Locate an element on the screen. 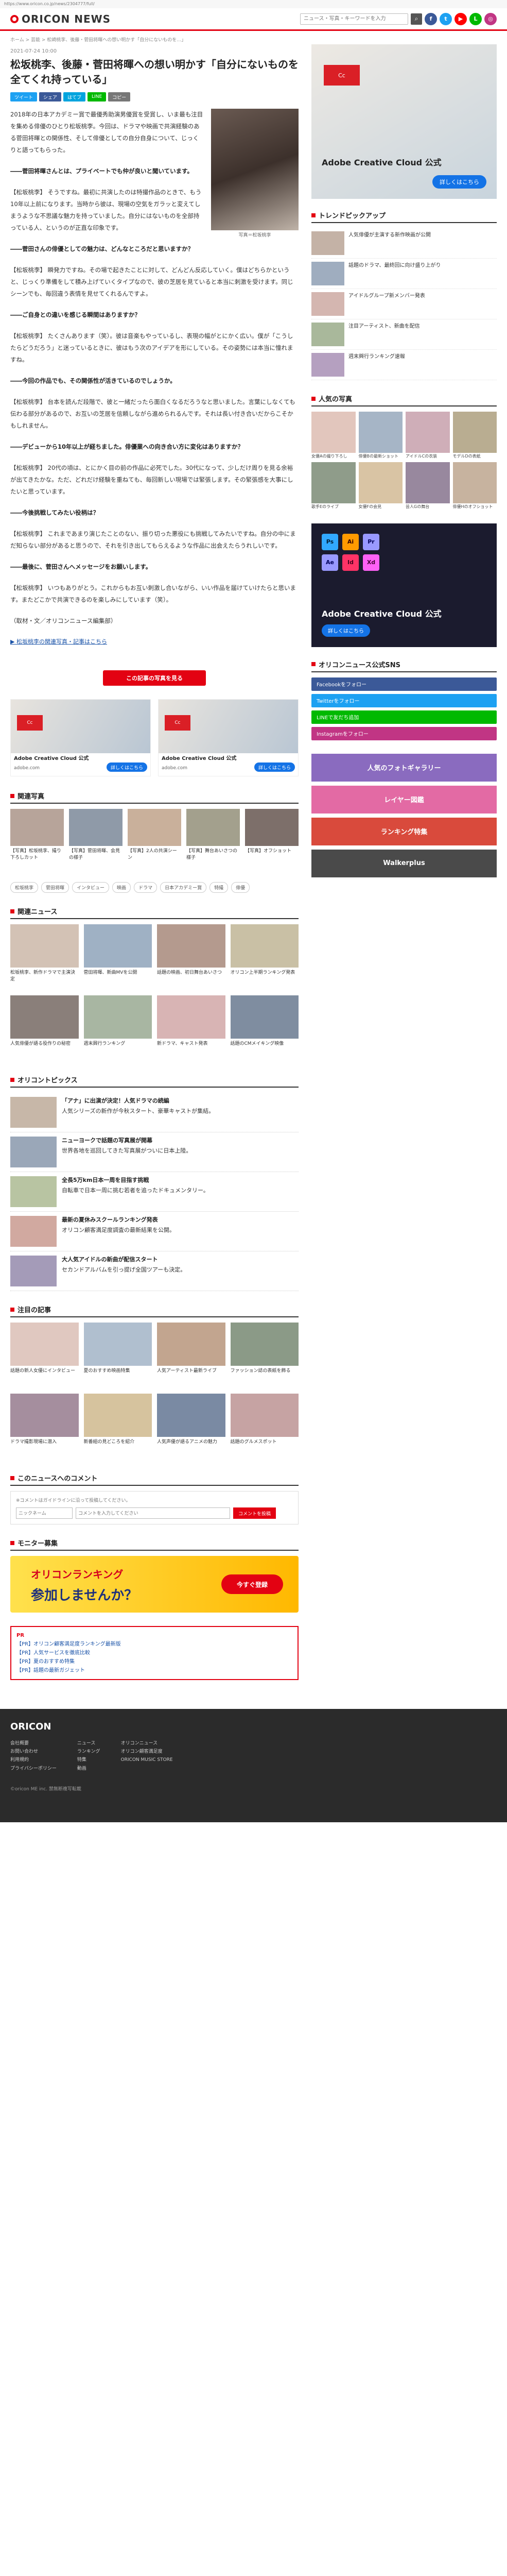  featured-card: 夏のおすすめ映画特集 is located at coordinates (117, 1356).